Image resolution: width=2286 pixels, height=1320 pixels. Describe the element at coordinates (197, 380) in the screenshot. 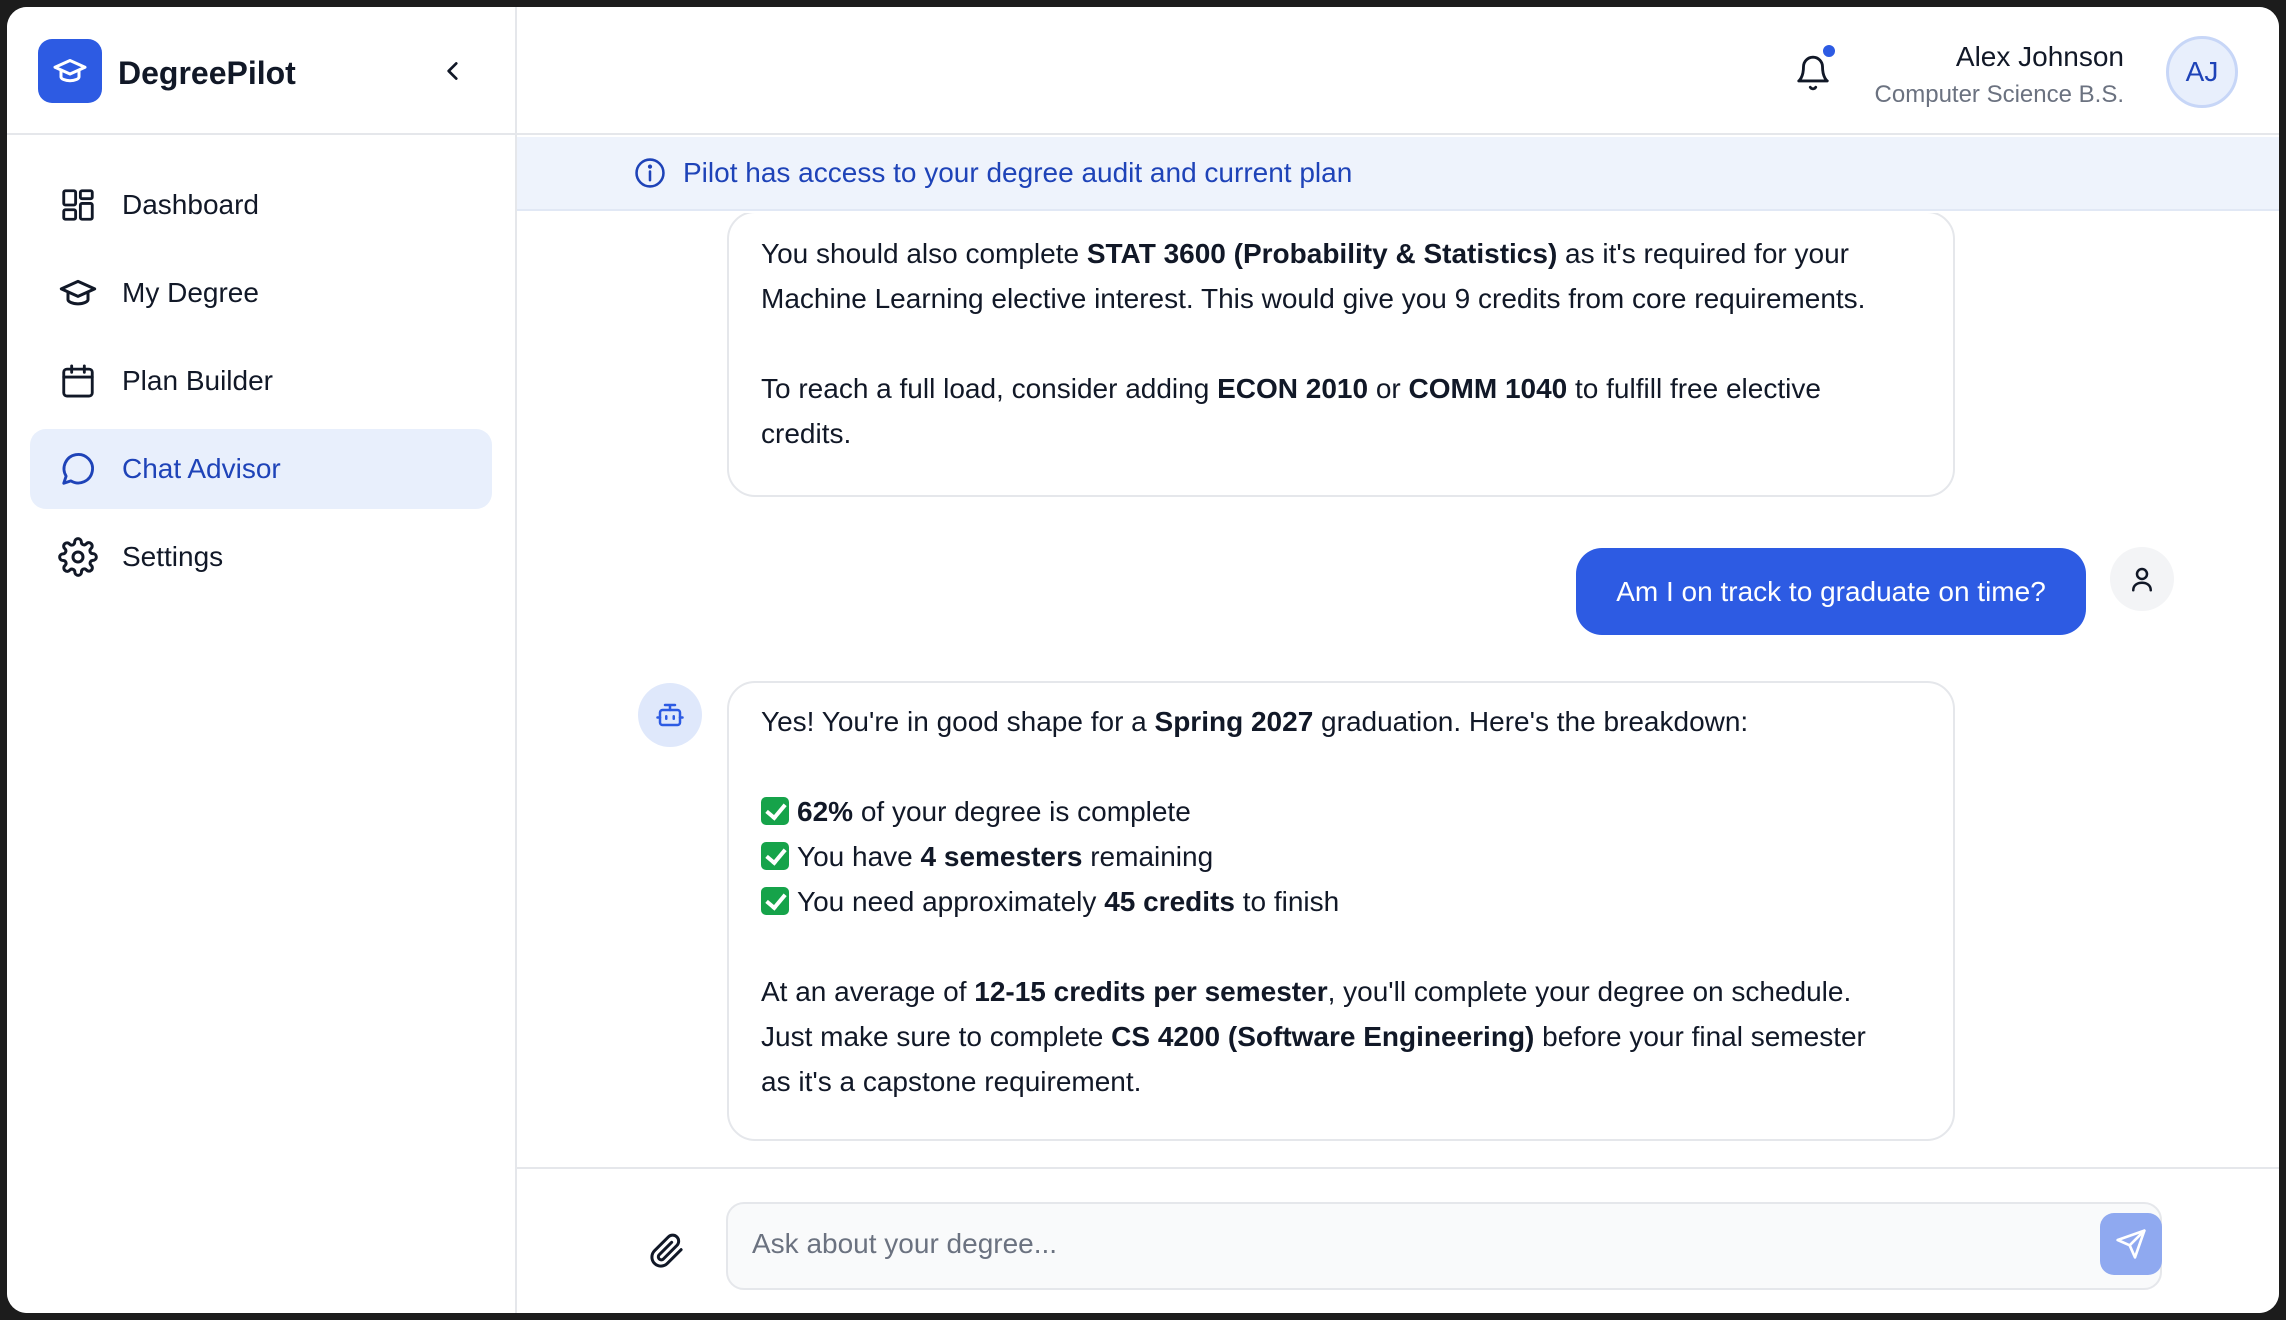

I see `sidebar-item-label: Plan Builder` at that location.